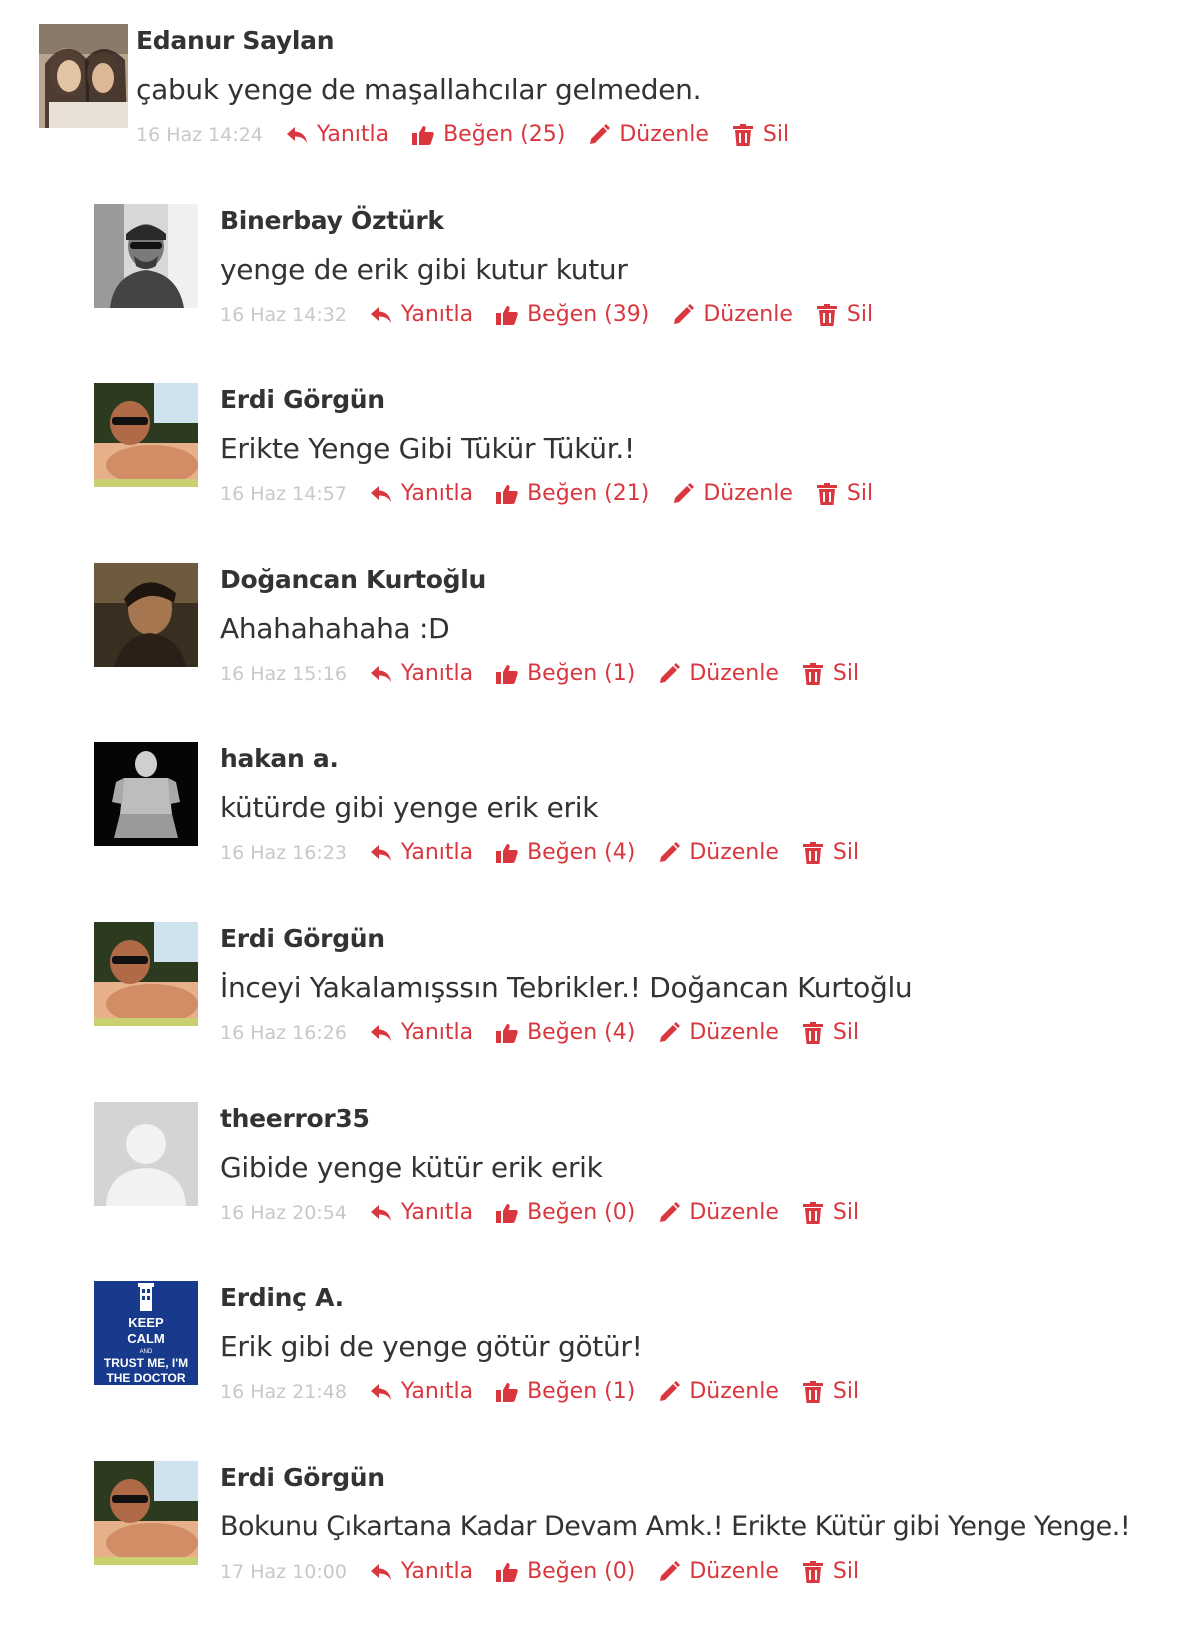 The height and width of the screenshot is (1636, 1200). I want to click on avatar: KEEP CALM AND TRUST ME, I'M THE DOCTOR, so click(146, 1333).